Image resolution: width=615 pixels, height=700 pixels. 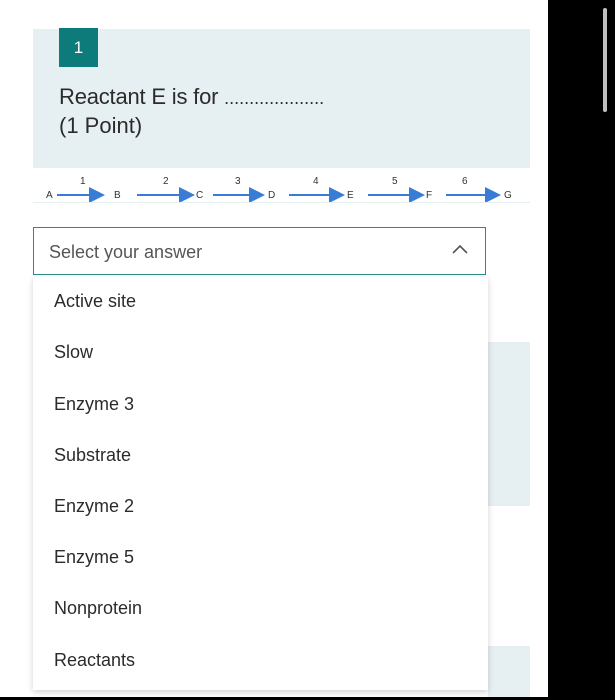 What do you see at coordinates (94, 404) in the screenshot?
I see `option-enzyme-3: Enzyme 3` at bounding box center [94, 404].